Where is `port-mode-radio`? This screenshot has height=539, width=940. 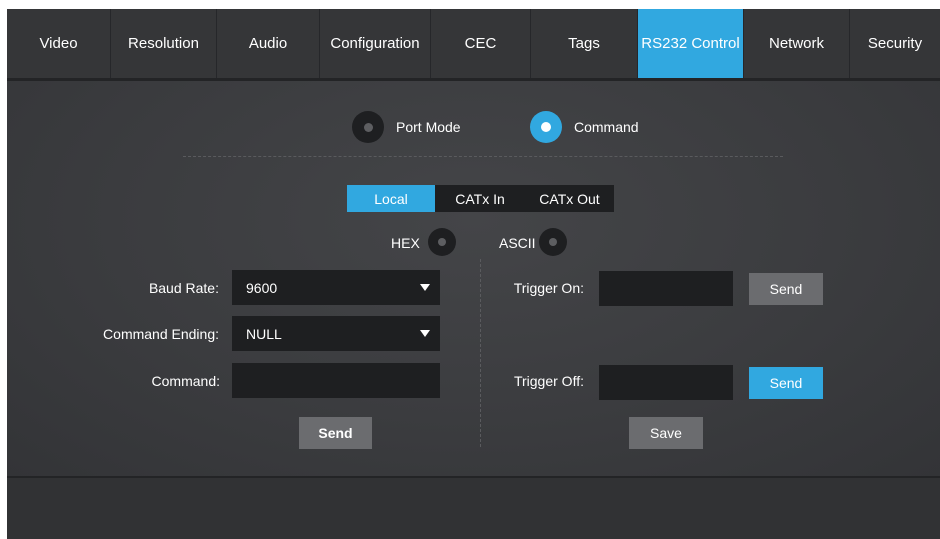 port-mode-radio is located at coordinates (368, 127).